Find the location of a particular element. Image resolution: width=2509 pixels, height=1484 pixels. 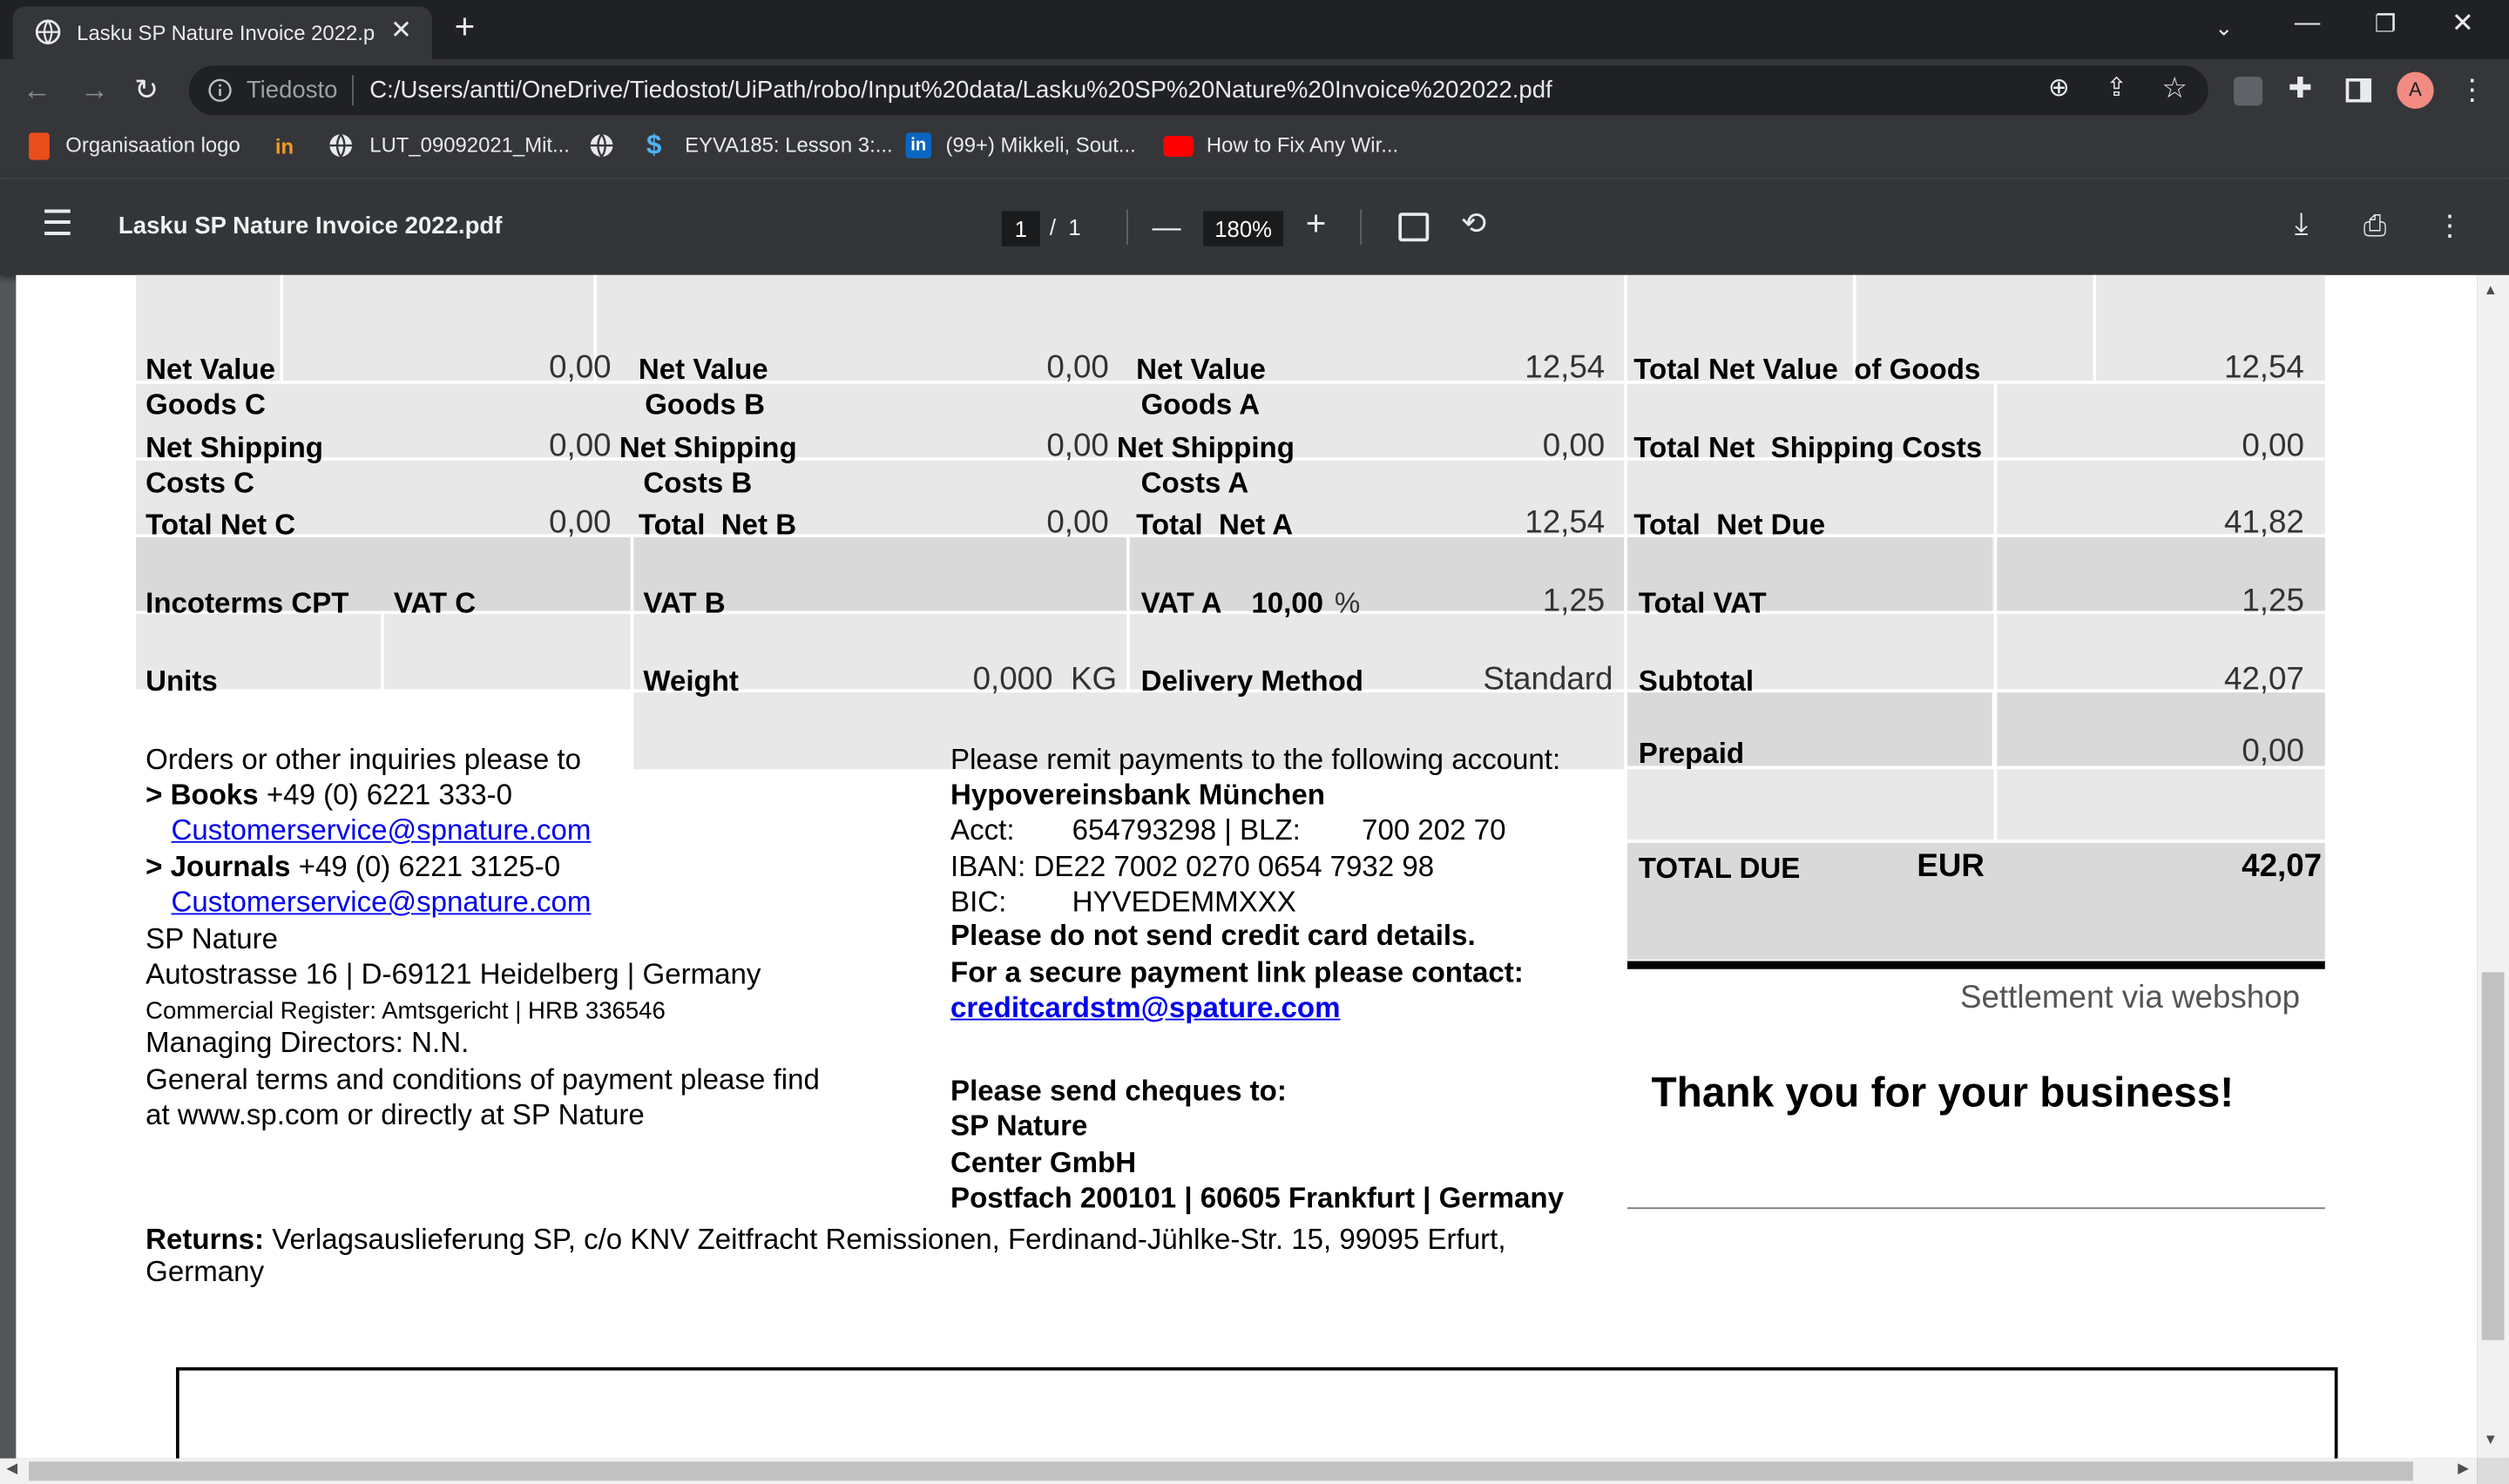

puzzle-icon: ✚ is located at coordinates (2301, 87).